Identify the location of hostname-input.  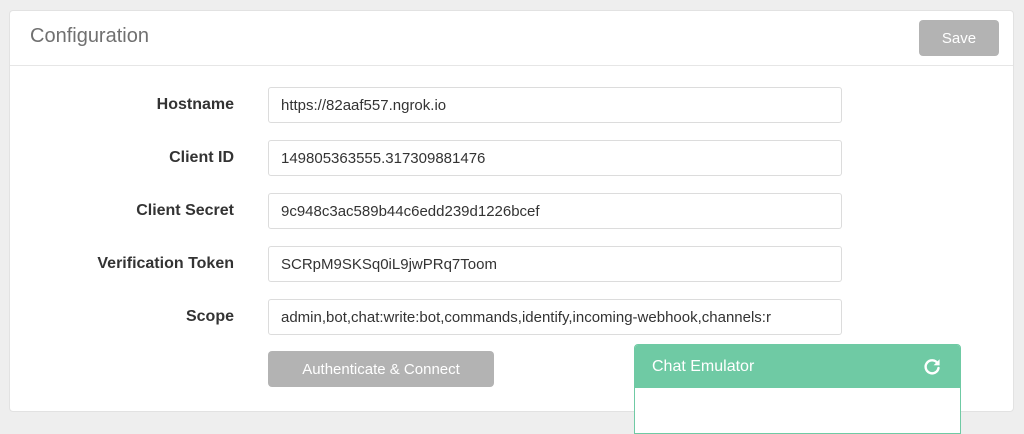
(555, 105).